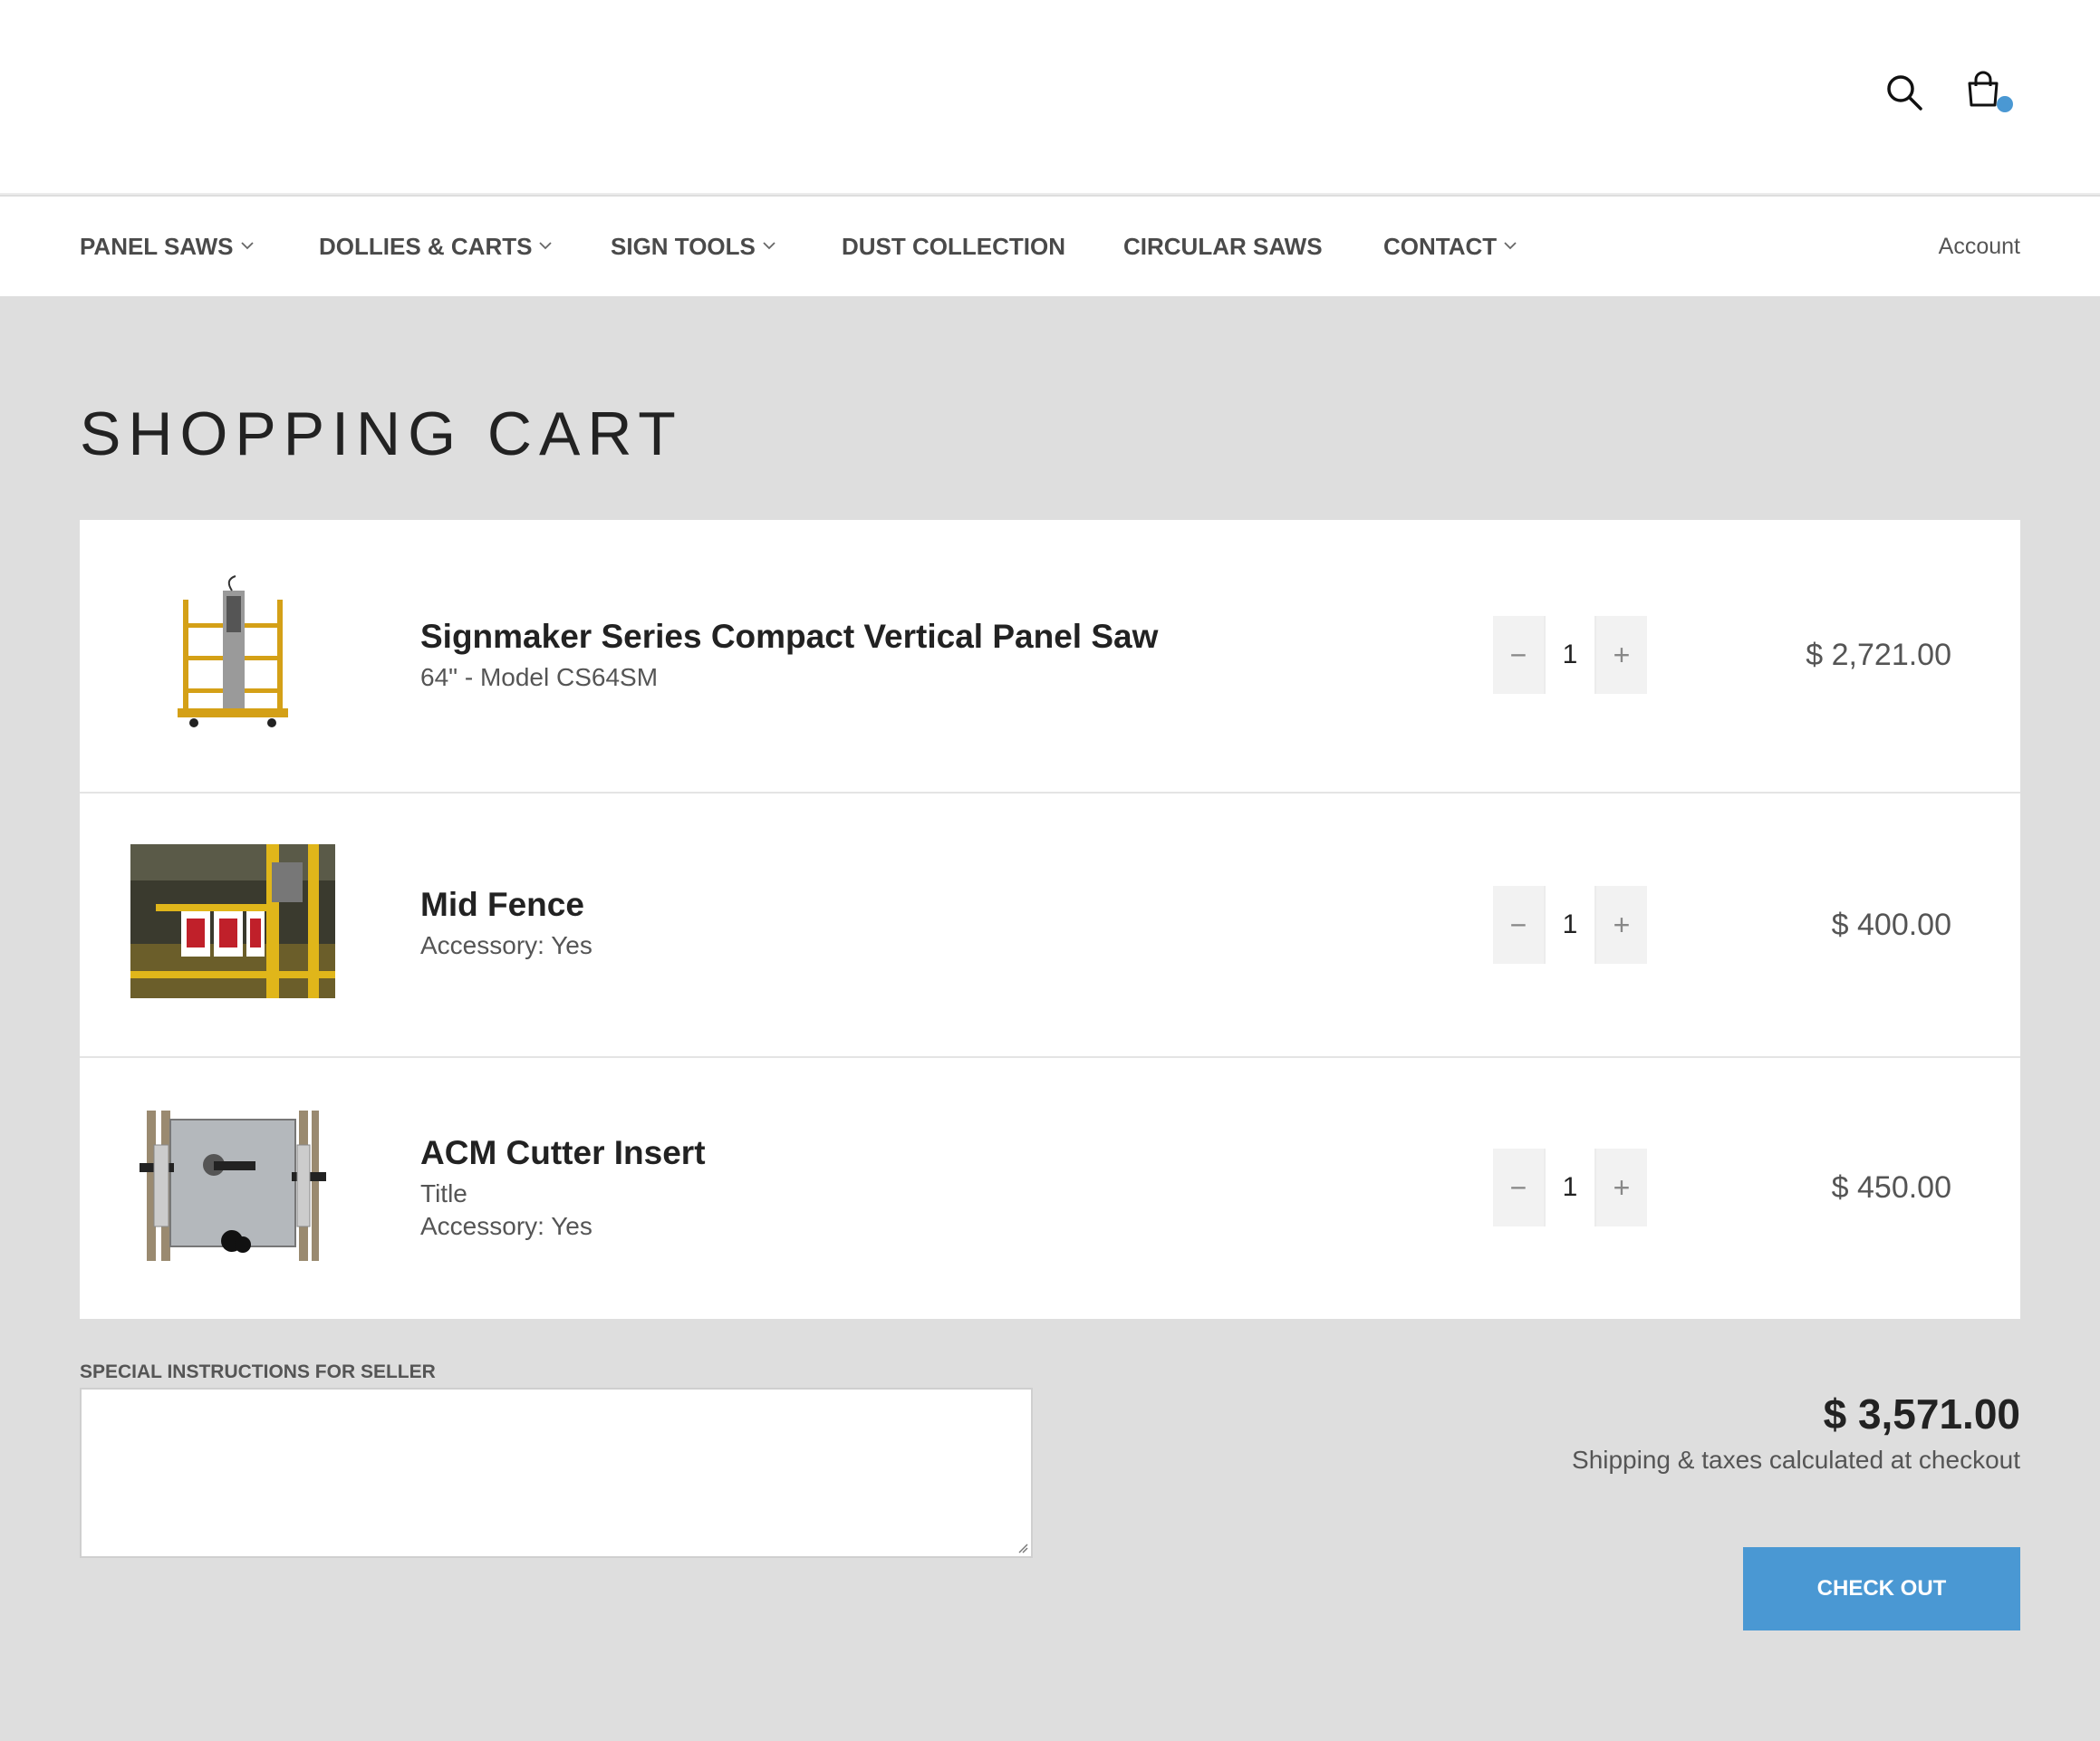  Describe the element at coordinates (539, 677) in the screenshot. I see `cart-item-variant: 64" - Model CS64SM` at that location.